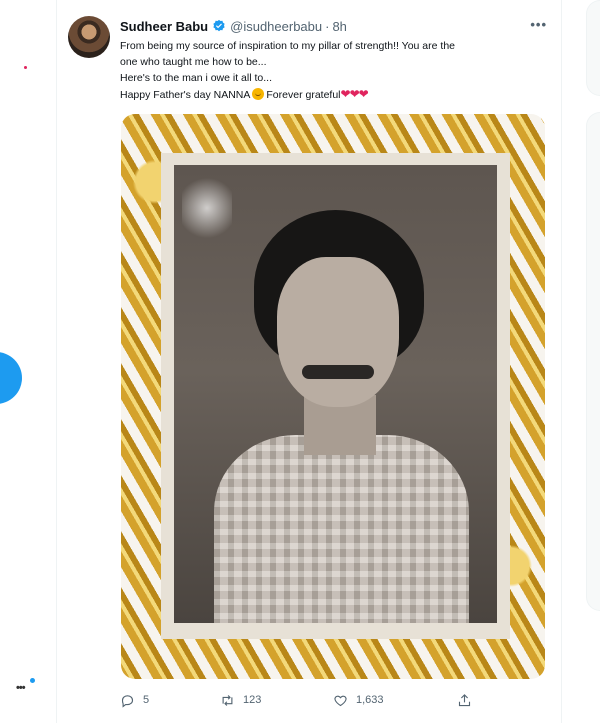 The height and width of the screenshot is (723, 600). What do you see at coordinates (227, 700) in the screenshot?
I see `retweet-icon` at bounding box center [227, 700].